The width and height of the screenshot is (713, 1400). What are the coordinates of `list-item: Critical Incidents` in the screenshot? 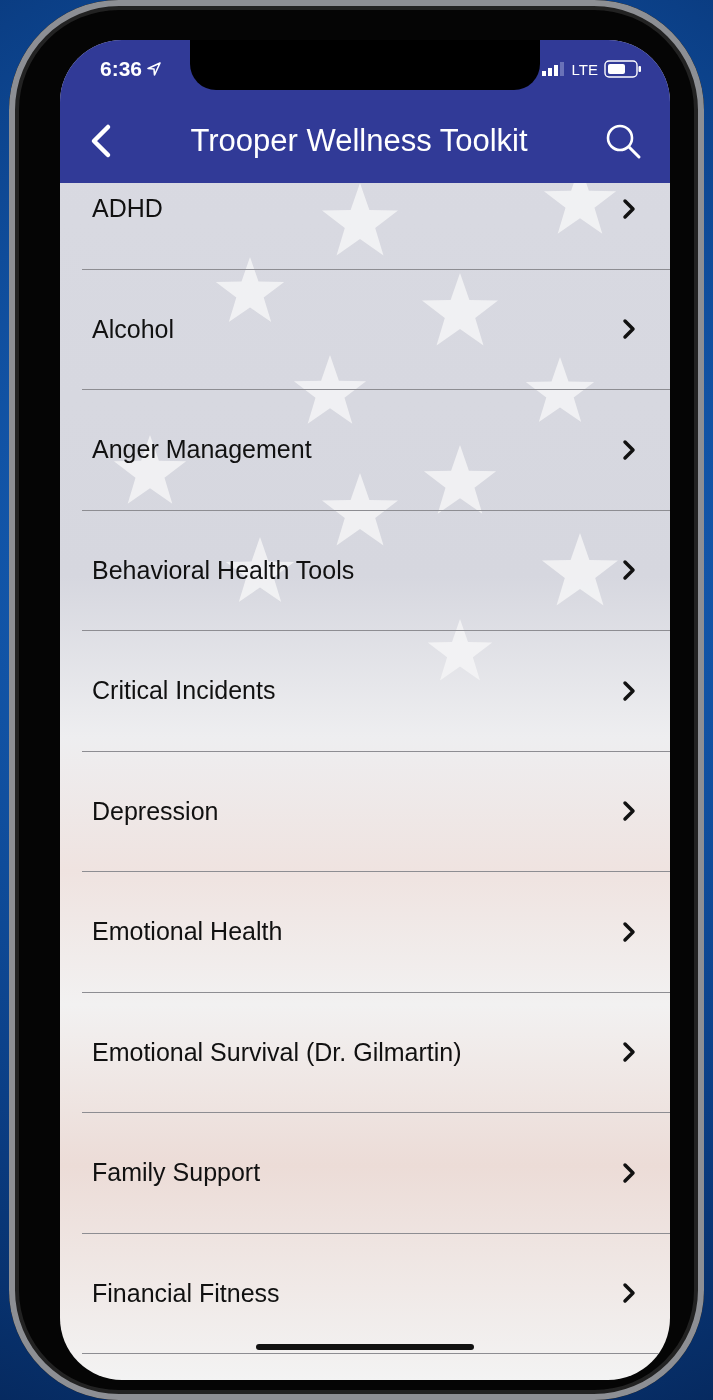 It's located at (376, 691).